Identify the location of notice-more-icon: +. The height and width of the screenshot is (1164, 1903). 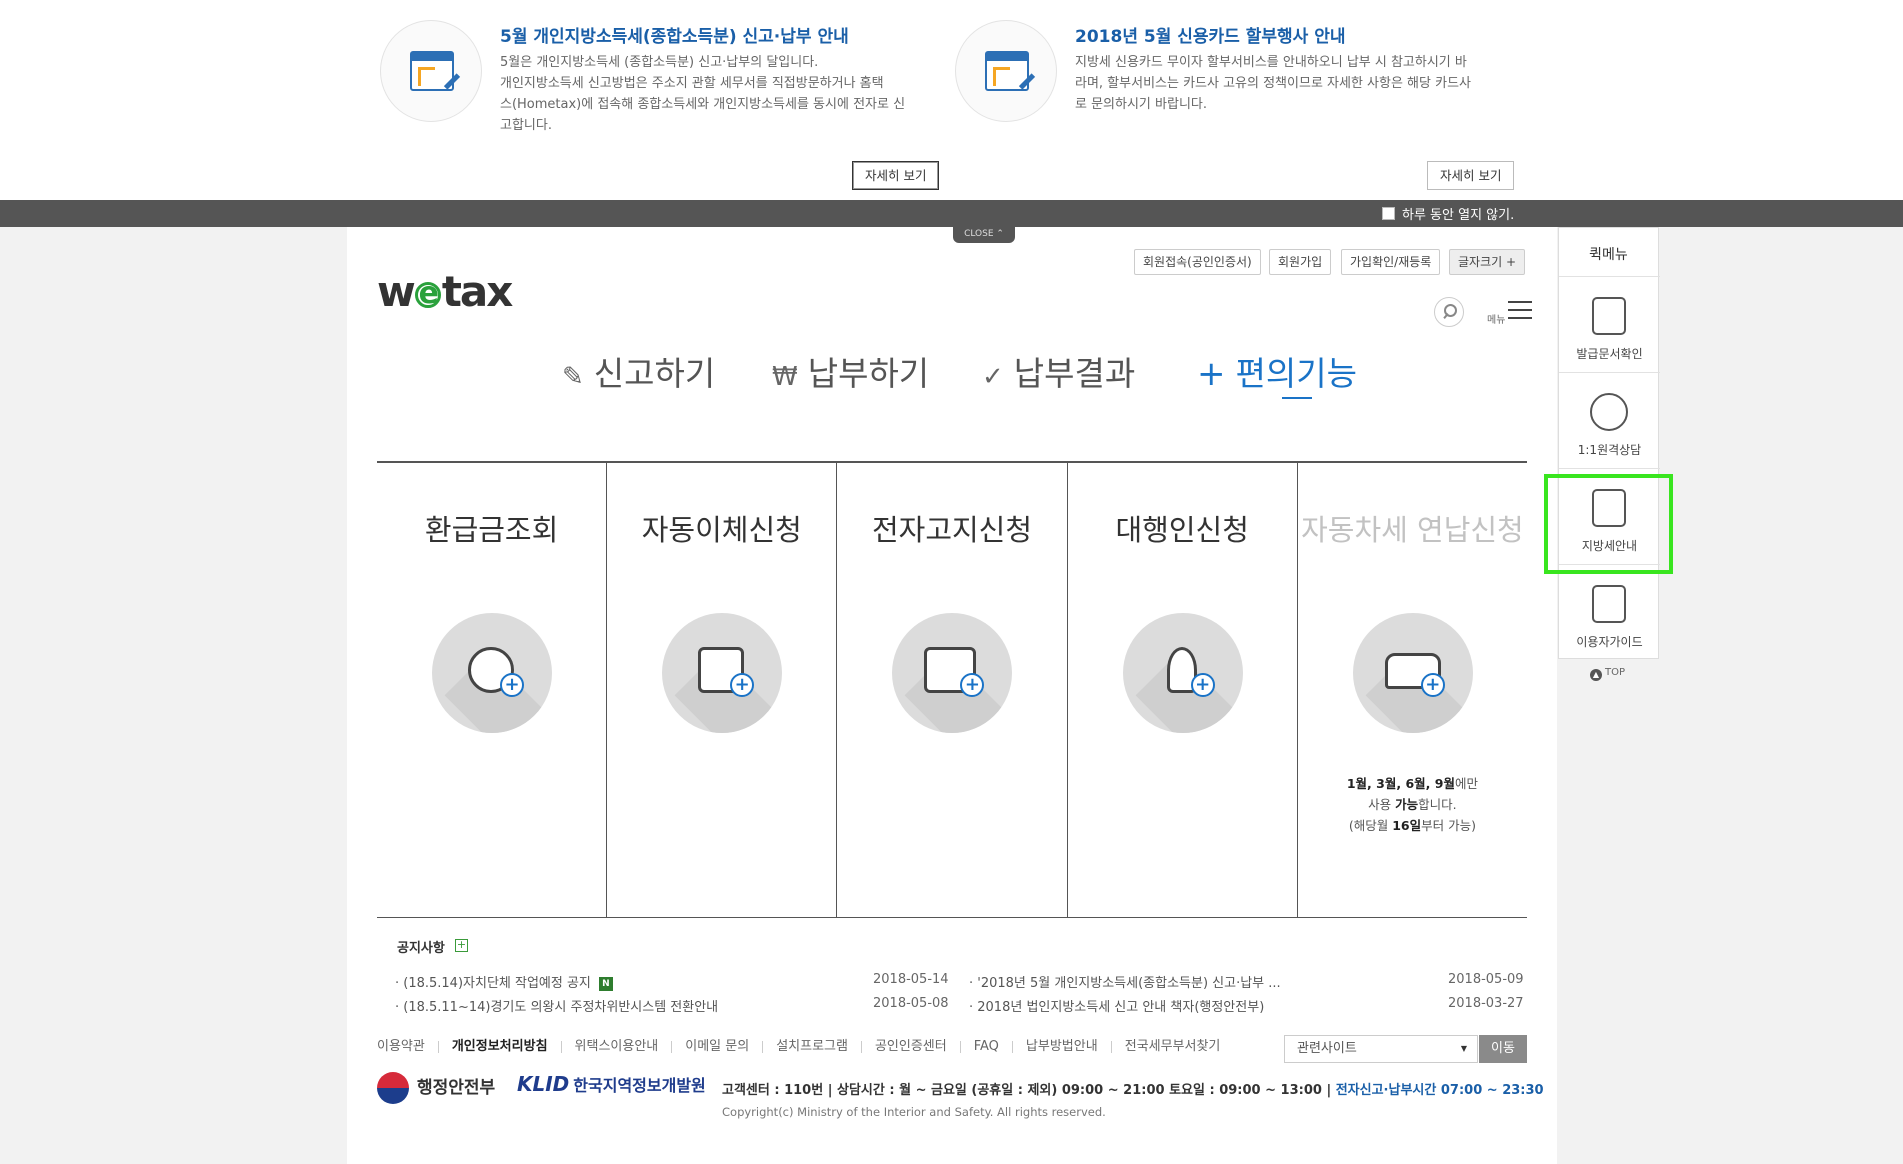
(461, 945).